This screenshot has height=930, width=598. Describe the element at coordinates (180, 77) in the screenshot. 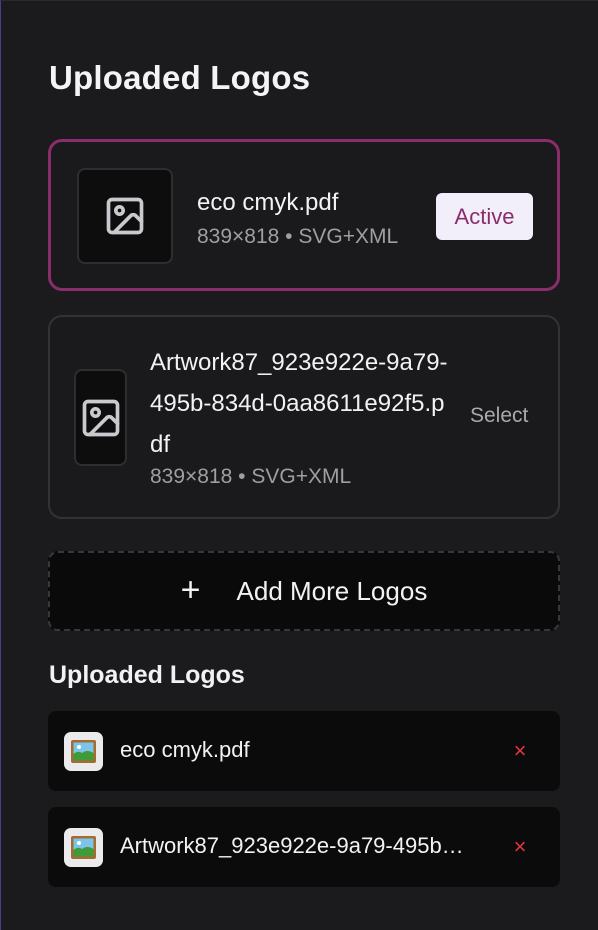

I see `page-title: Uploaded Logos` at that location.